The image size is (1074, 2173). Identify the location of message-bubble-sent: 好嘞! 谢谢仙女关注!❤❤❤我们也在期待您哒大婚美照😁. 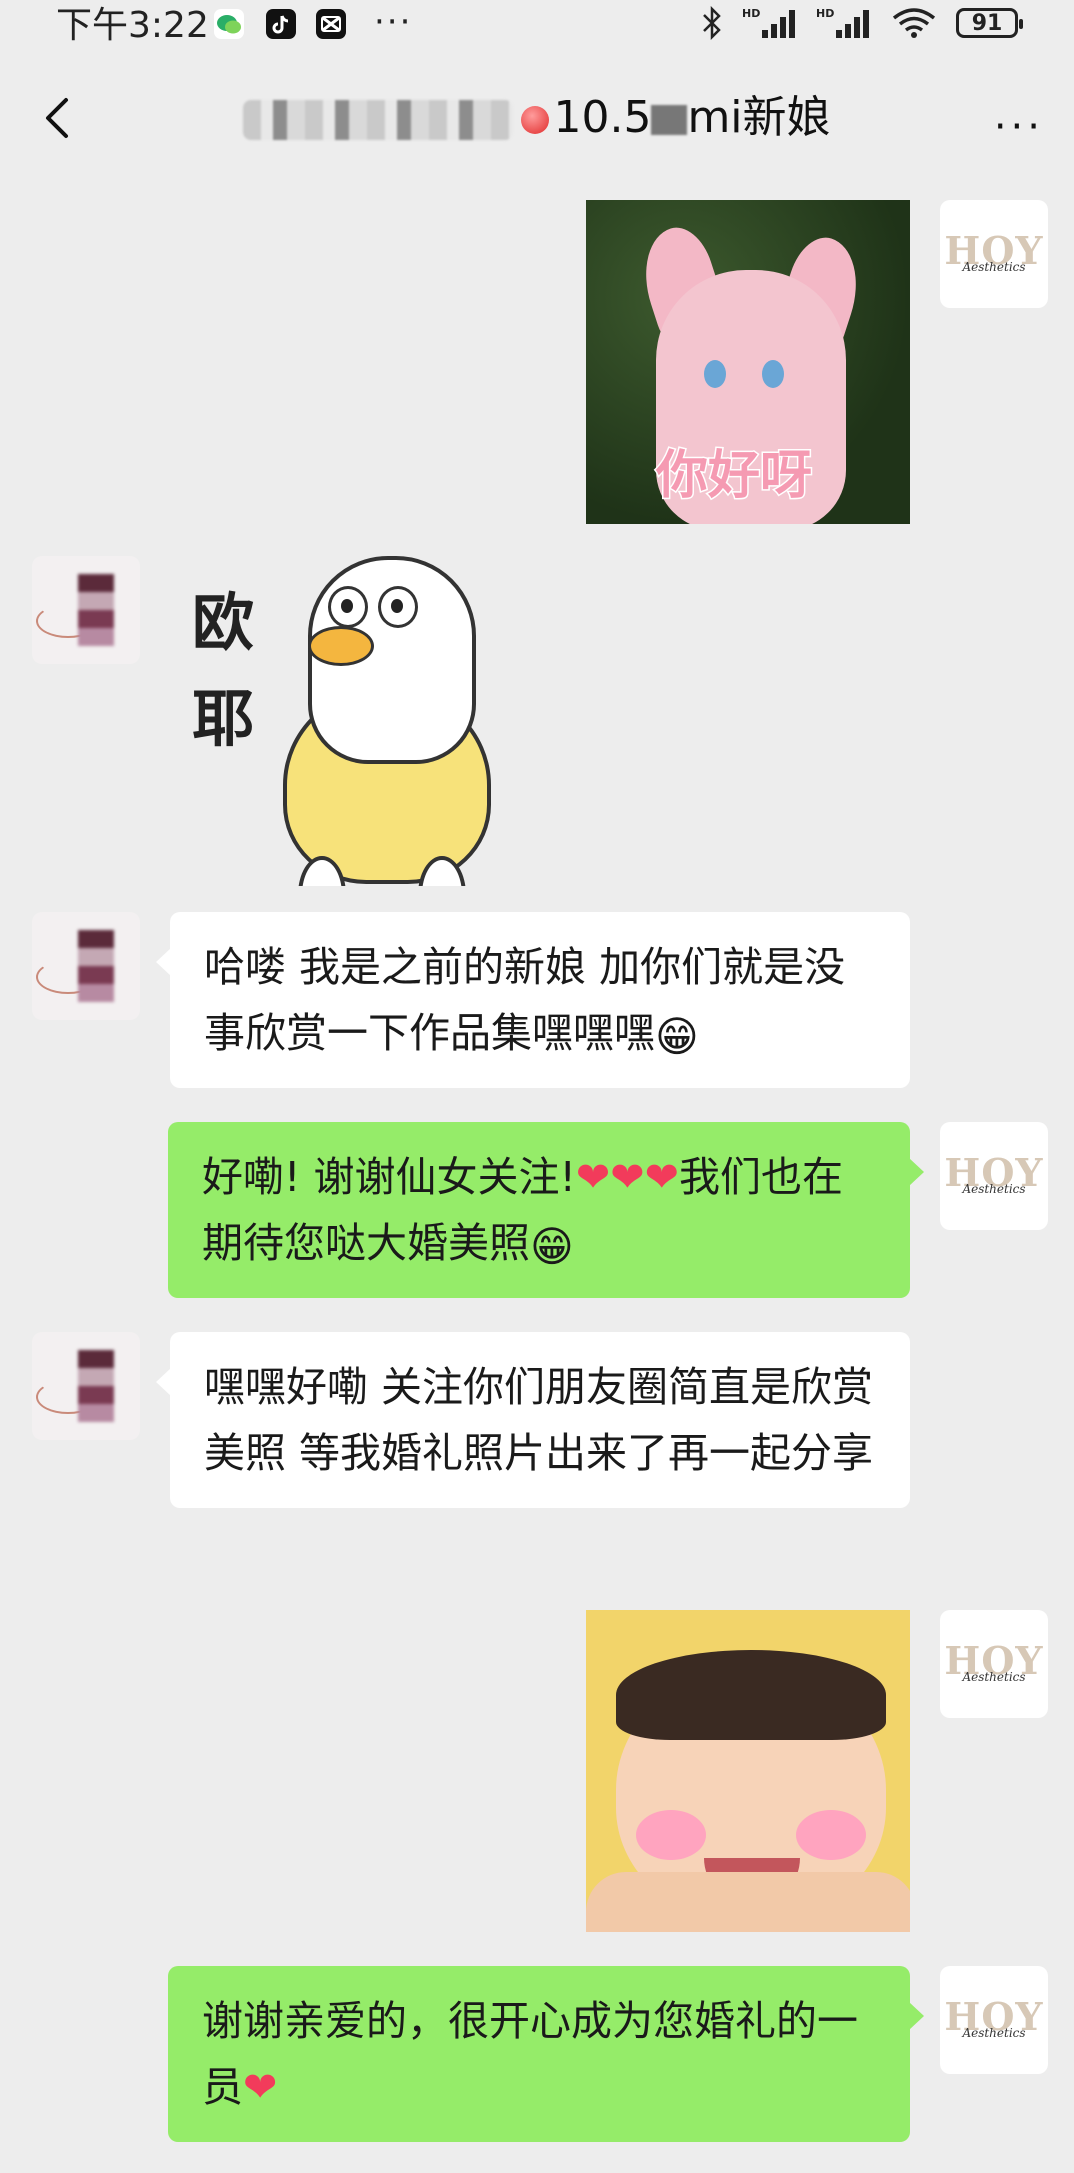
(546, 1210).